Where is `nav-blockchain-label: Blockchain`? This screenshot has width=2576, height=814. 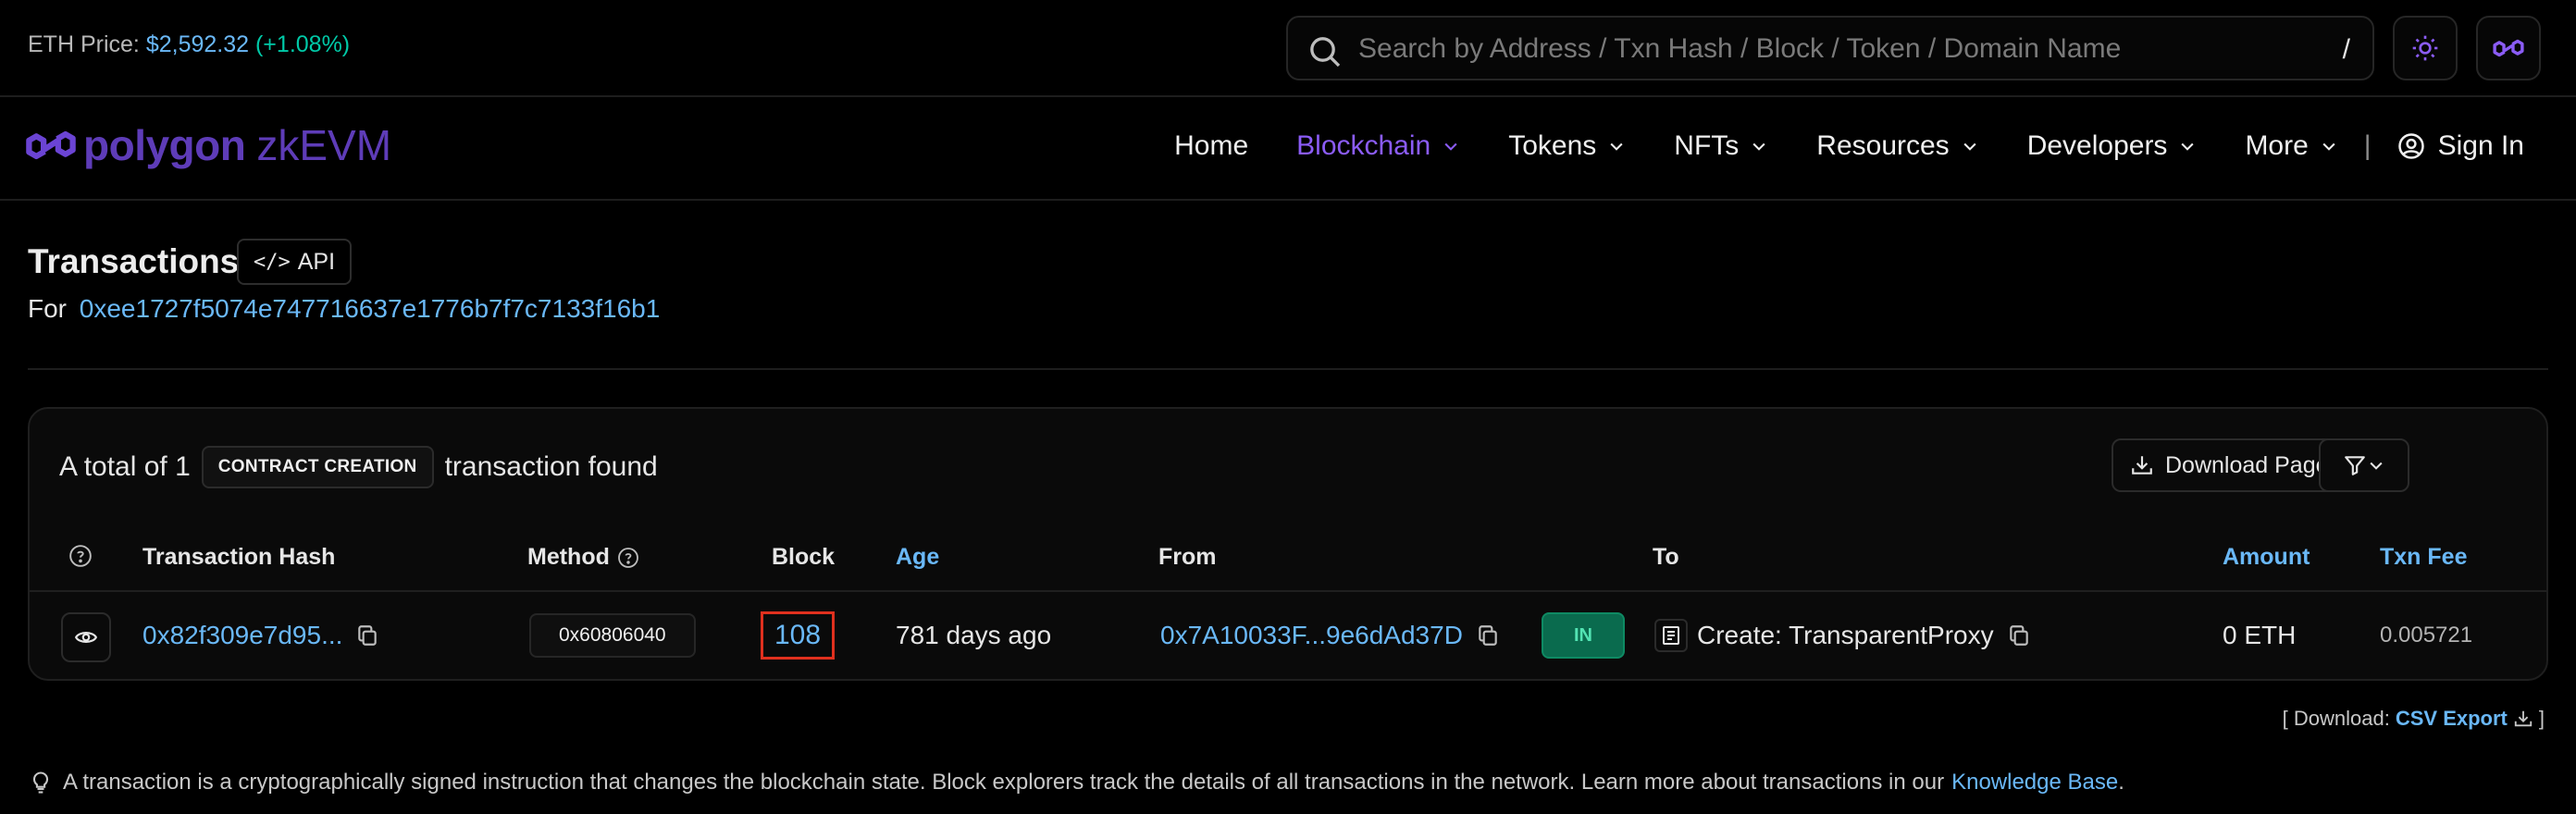
nav-blockchain-label: Blockchain is located at coordinates (1364, 146).